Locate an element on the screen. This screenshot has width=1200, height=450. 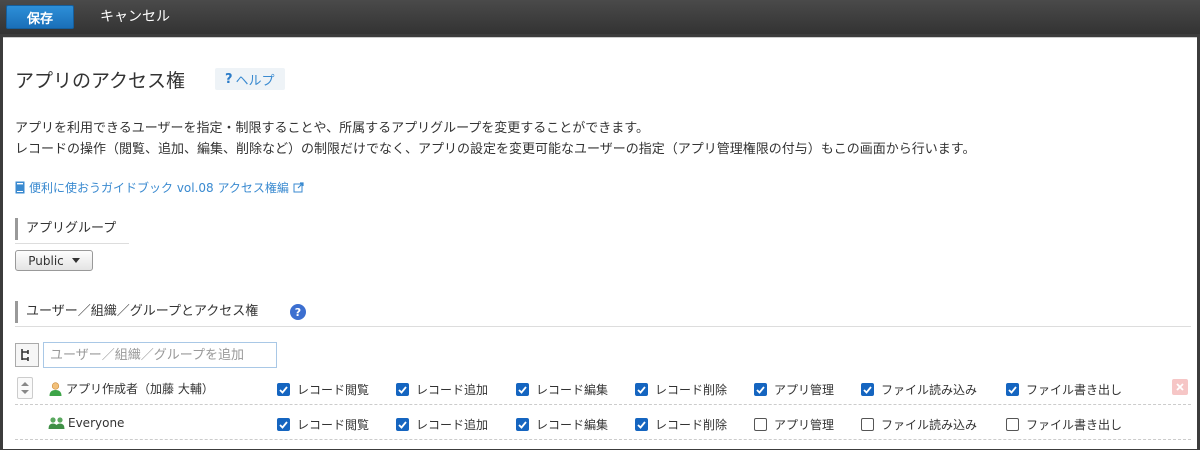
org-tree-button is located at coordinates (27, 355).